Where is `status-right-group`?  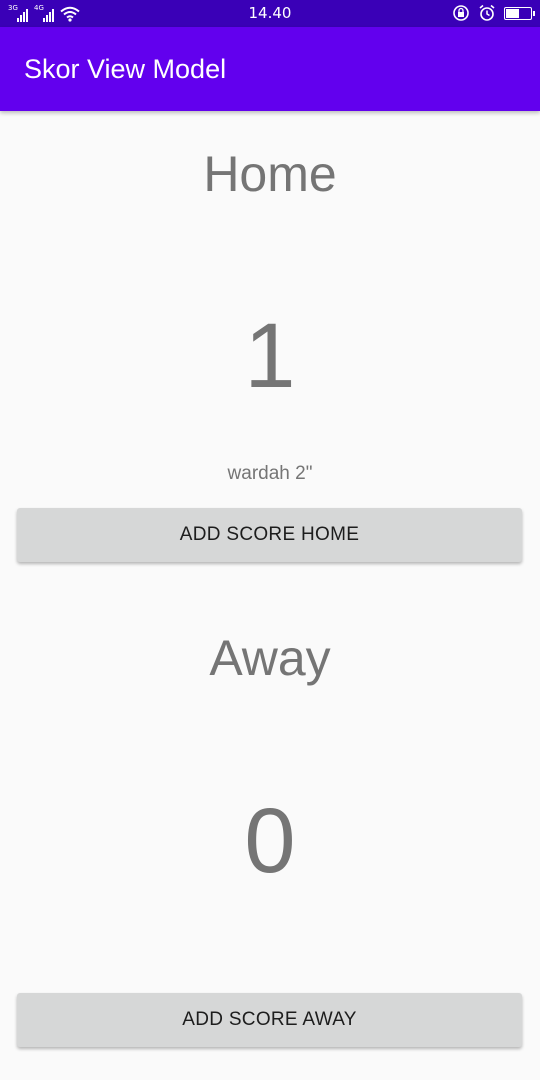 status-right-group is located at coordinates (493, 13).